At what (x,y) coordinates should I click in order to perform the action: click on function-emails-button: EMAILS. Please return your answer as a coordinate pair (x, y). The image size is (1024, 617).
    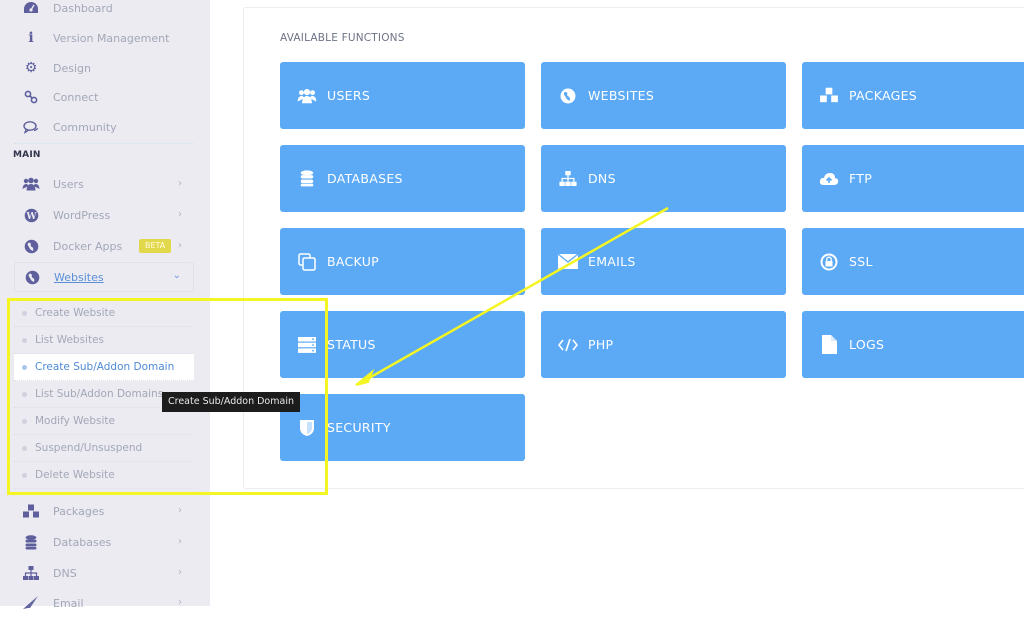
    Looking at the image, I should click on (663, 261).